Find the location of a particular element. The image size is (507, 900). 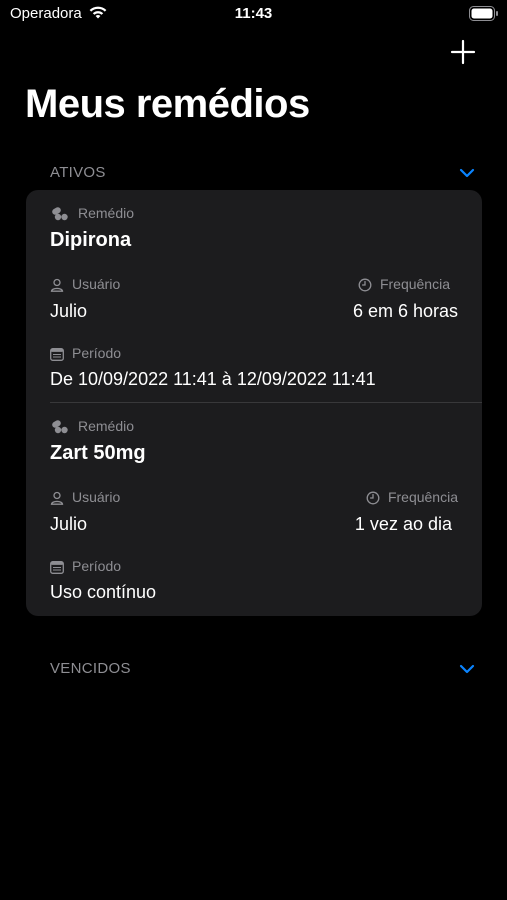

battery-icon is located at coordinates (483, 13).